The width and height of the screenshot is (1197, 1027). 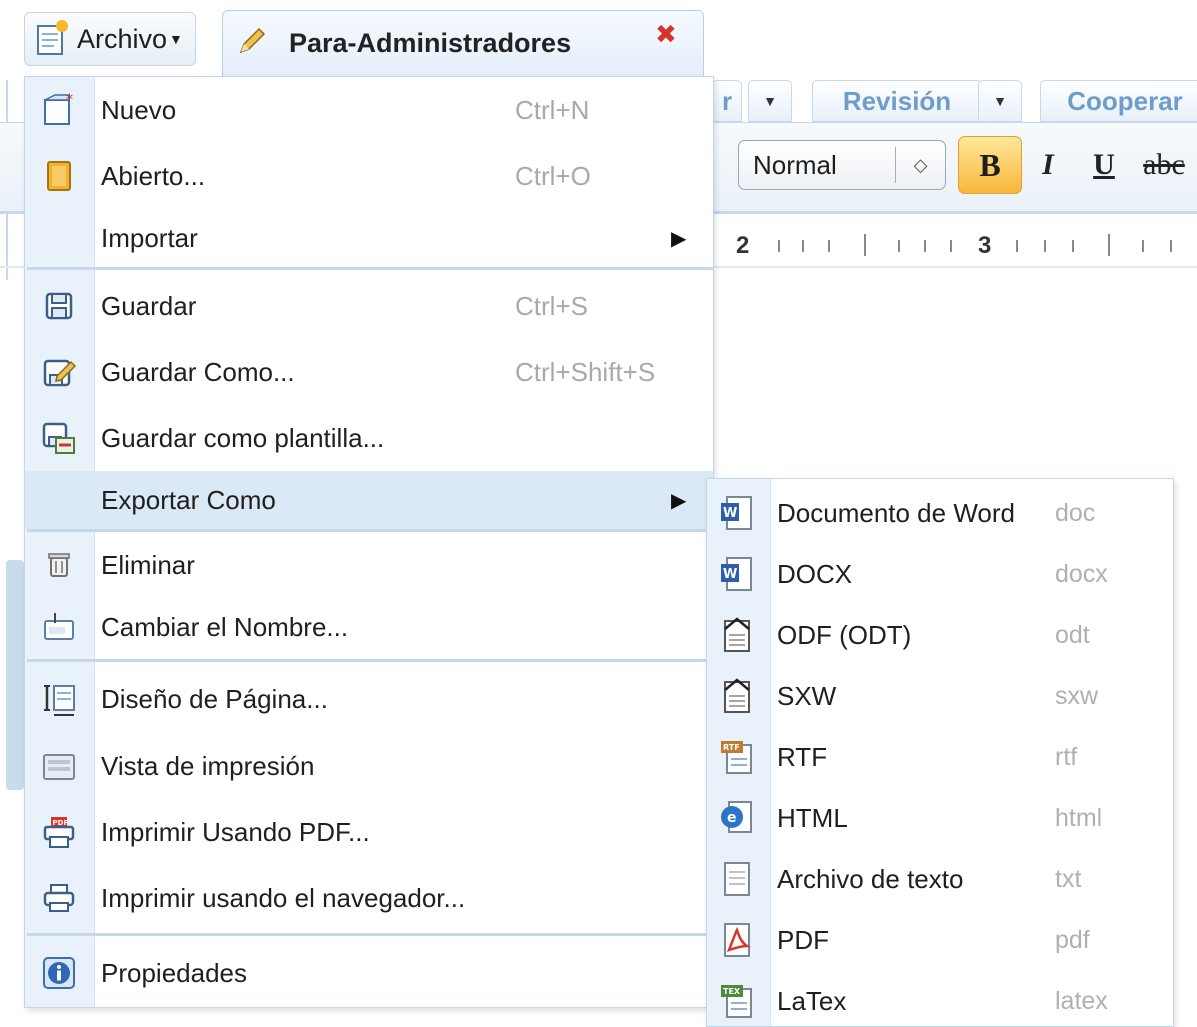 What do you see at coordinates (940, 635) in the screenshot?
I see `export-item-odt: ODF (ODT) odt` at bounding box center [940, 635].